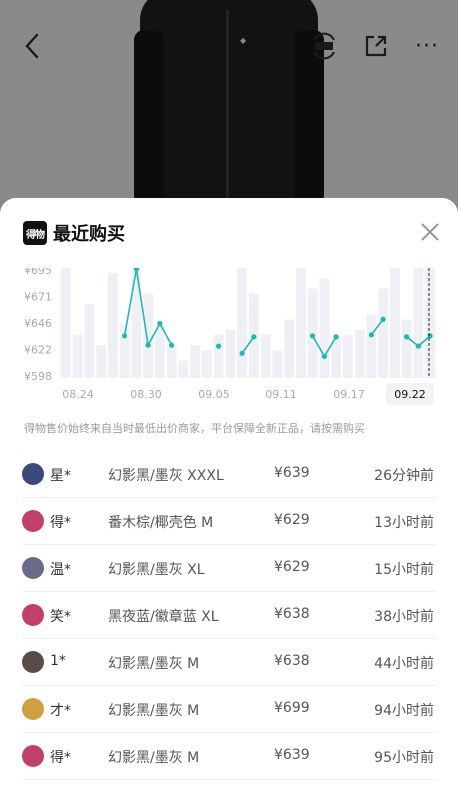 The height and width of the screenshot is (800, 458). What do you see at coordinates (38, 272) in the screenshot?
I see `y-tick-label: ¥695` at bounding box center [38, 272].